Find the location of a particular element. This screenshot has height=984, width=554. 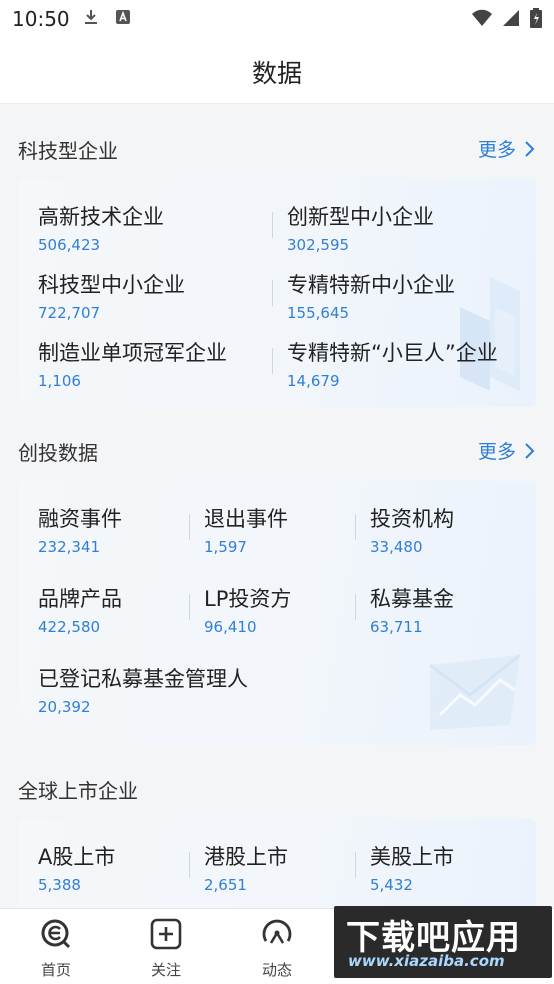

stat-name: 融资事件 is located at coordinates (80, 519).